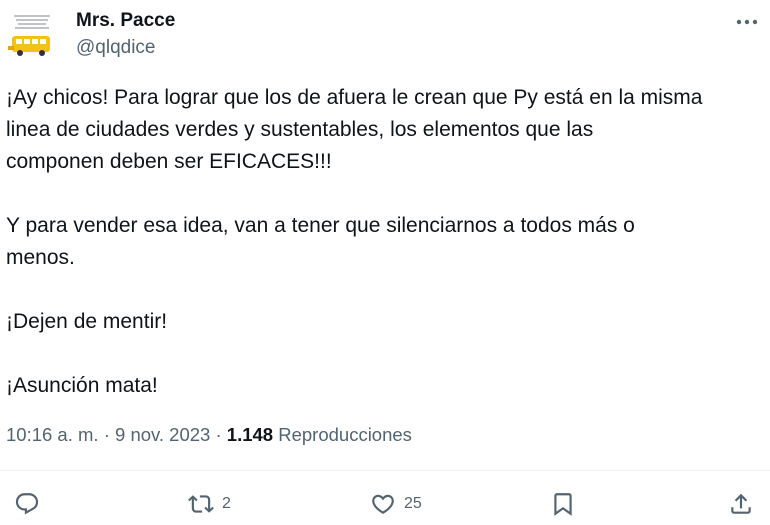 The height and width of the screenshot is (525, 770). What do you see at coordinates (125, 21) in the screenshot?
I see `display-name: Mrs. Pacce` at bounding box center [125, 21].